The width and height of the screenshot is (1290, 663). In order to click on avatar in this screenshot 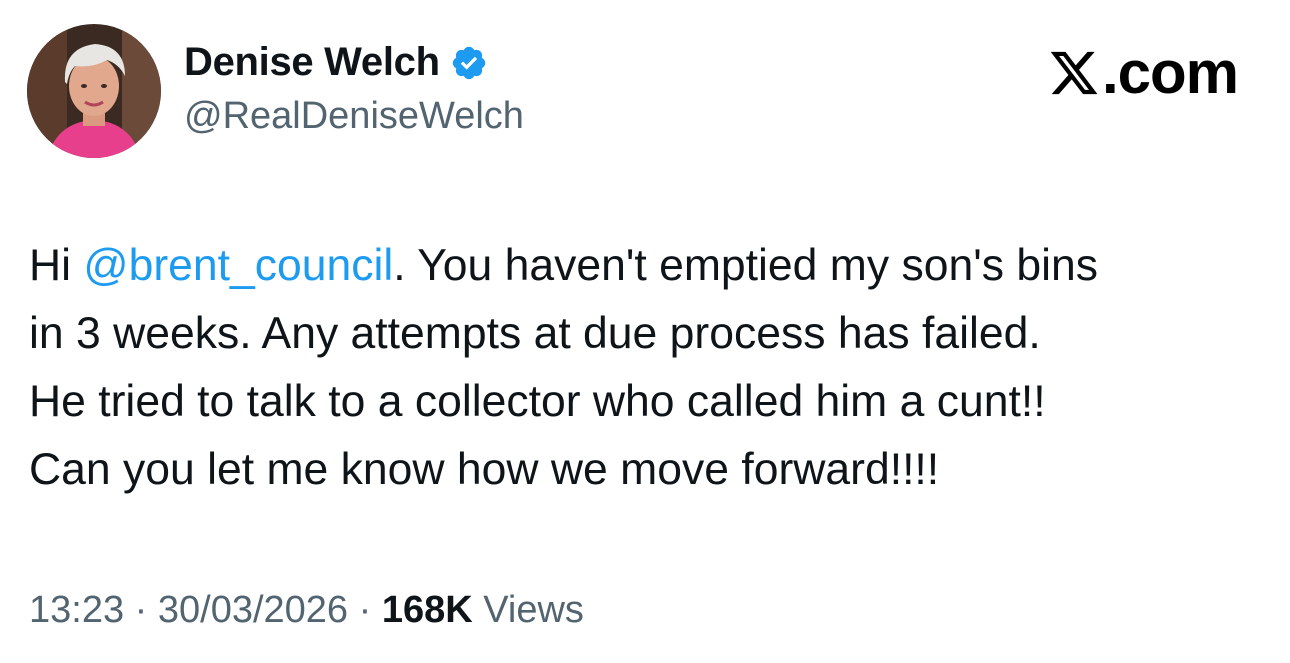, I will do `click(94, 91)`.